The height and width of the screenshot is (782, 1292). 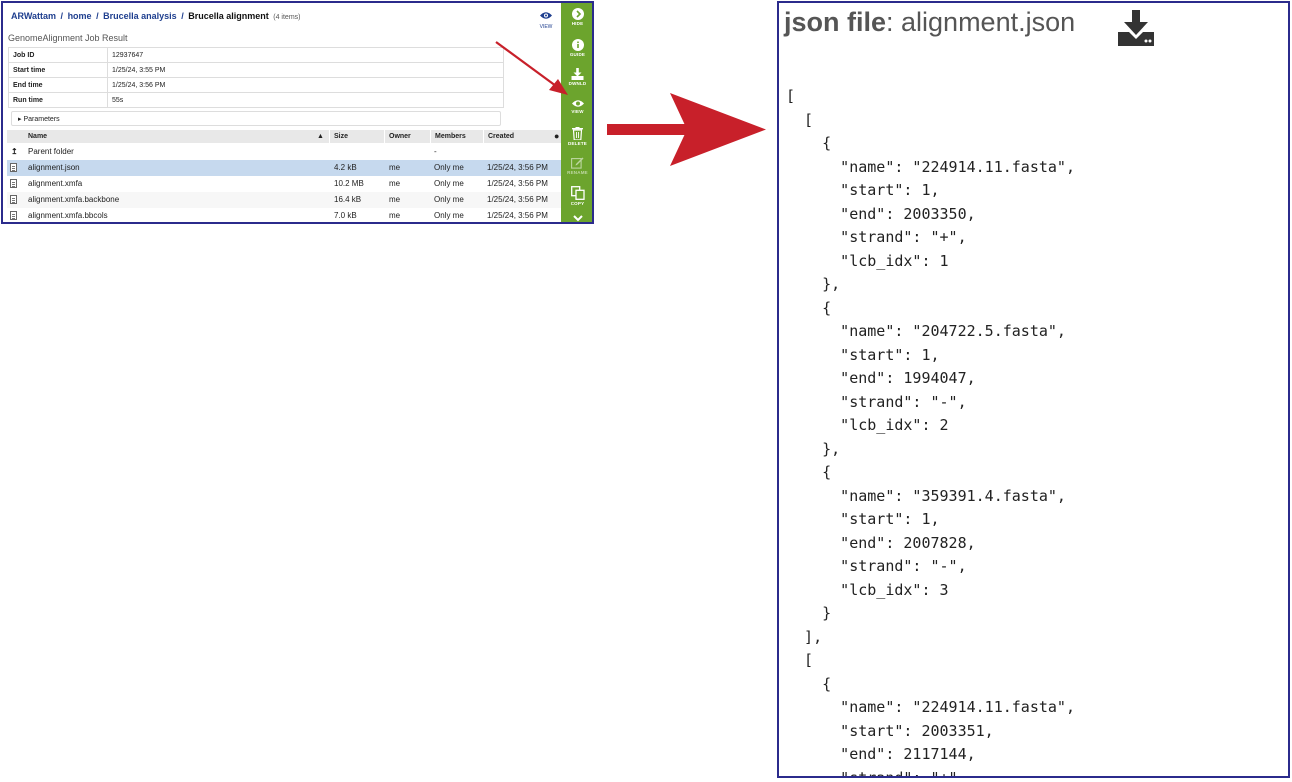 I want to click on viewer-title: json file: alignment.json, so click(x=929, y=22).